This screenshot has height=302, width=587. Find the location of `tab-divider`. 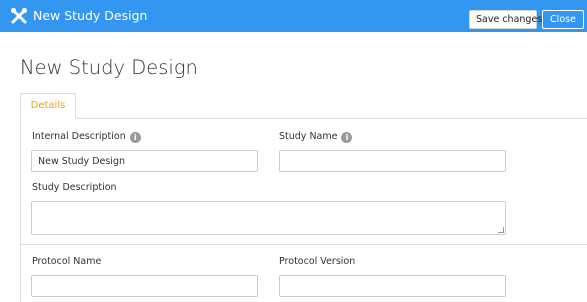

tab-divider is located at coordinates (303, 118).